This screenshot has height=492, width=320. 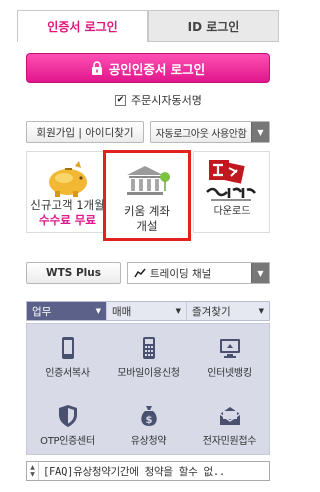 I want to click on service-rights-offering-label: 유상청약, so click(x=148, y=441).